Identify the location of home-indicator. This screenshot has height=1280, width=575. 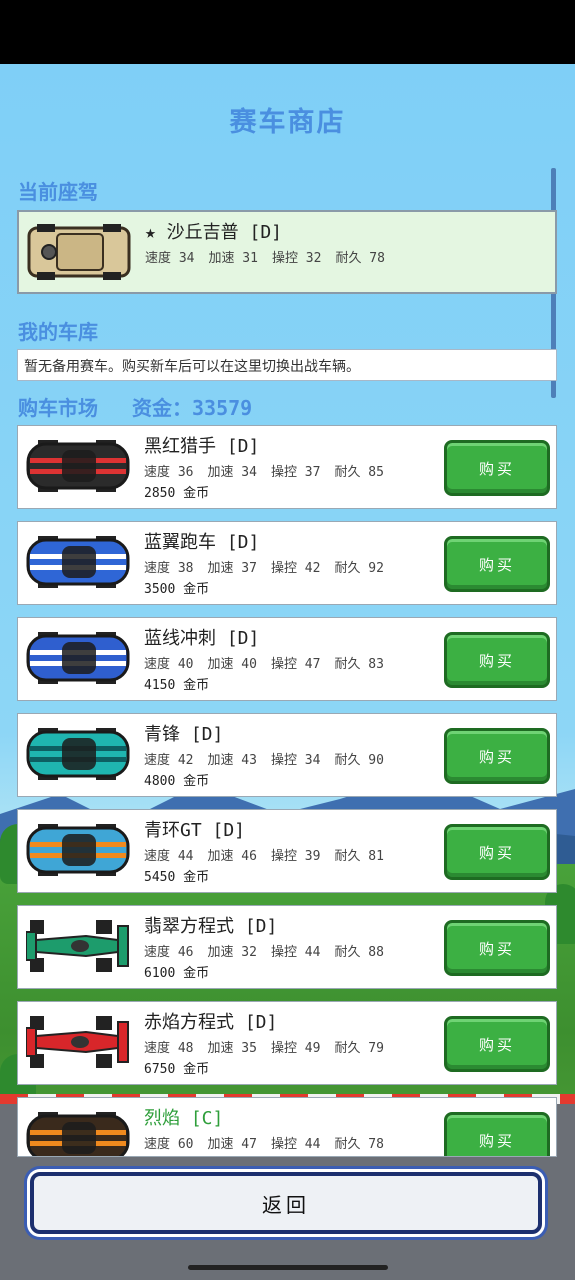
(288, 1267).